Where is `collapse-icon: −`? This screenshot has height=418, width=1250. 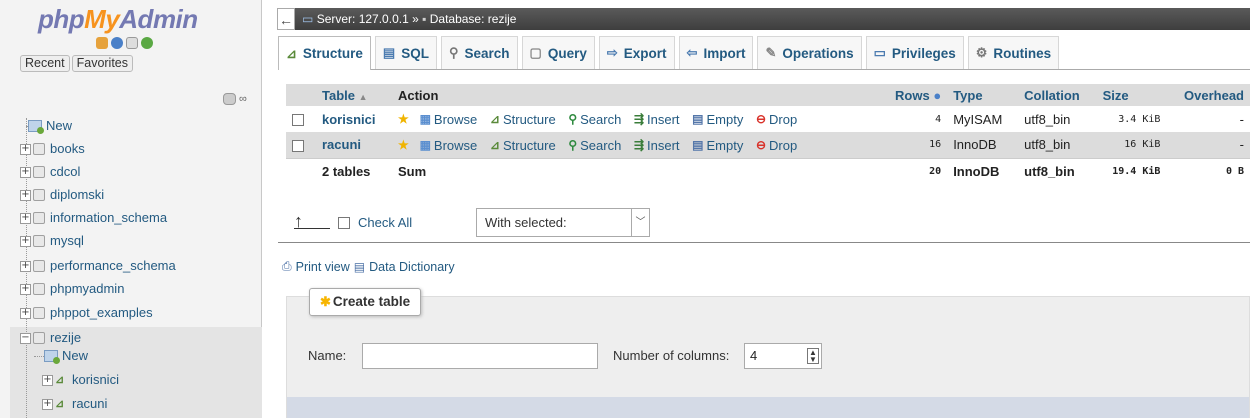
collapse-icon: − is located at coordinates (25, 338).